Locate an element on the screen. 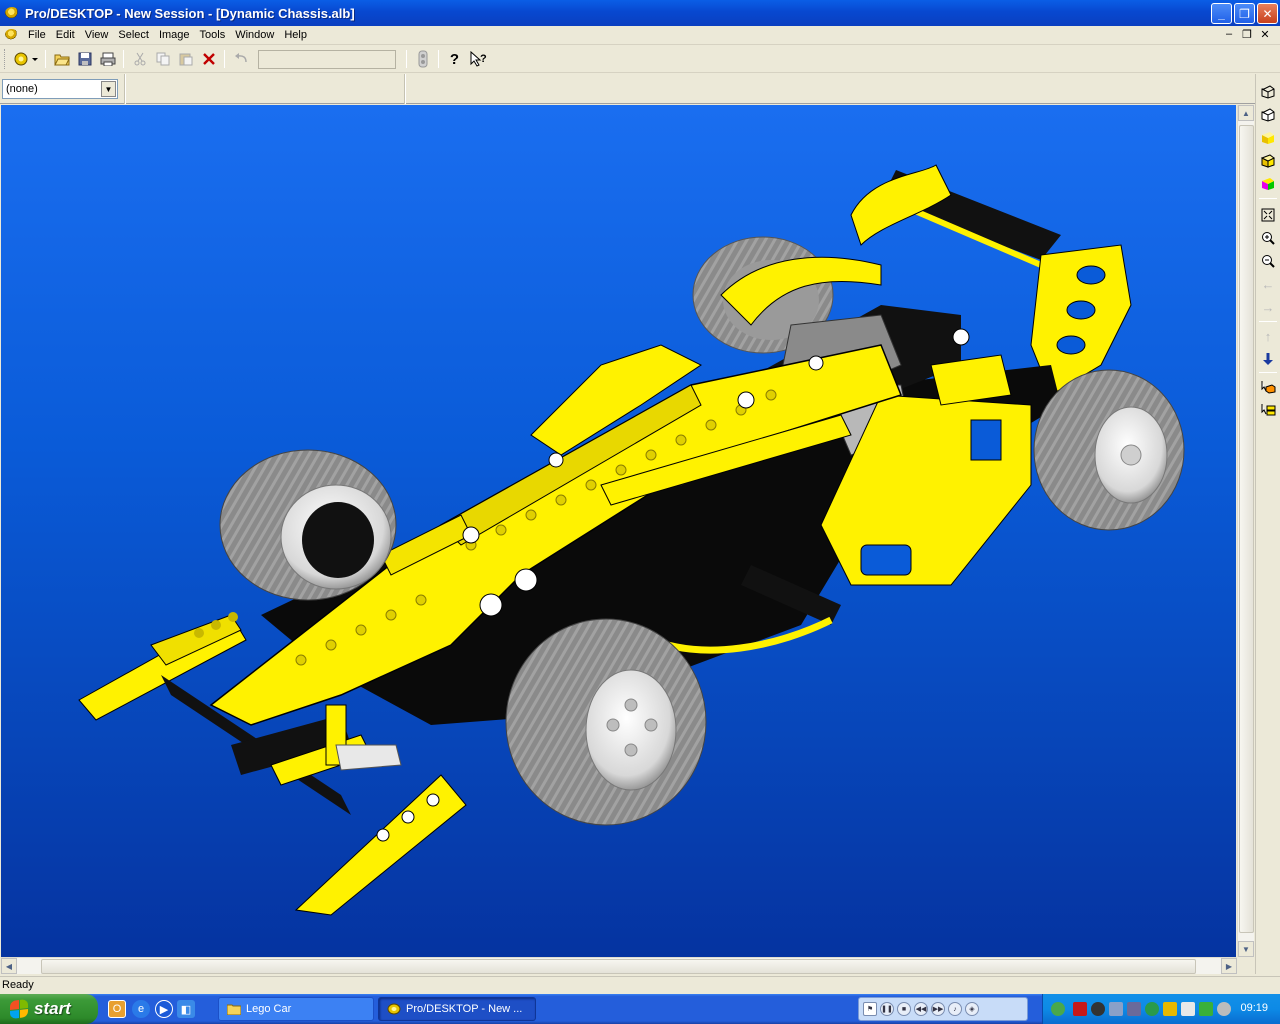  cut-icon is located at coordinates (139, 59).